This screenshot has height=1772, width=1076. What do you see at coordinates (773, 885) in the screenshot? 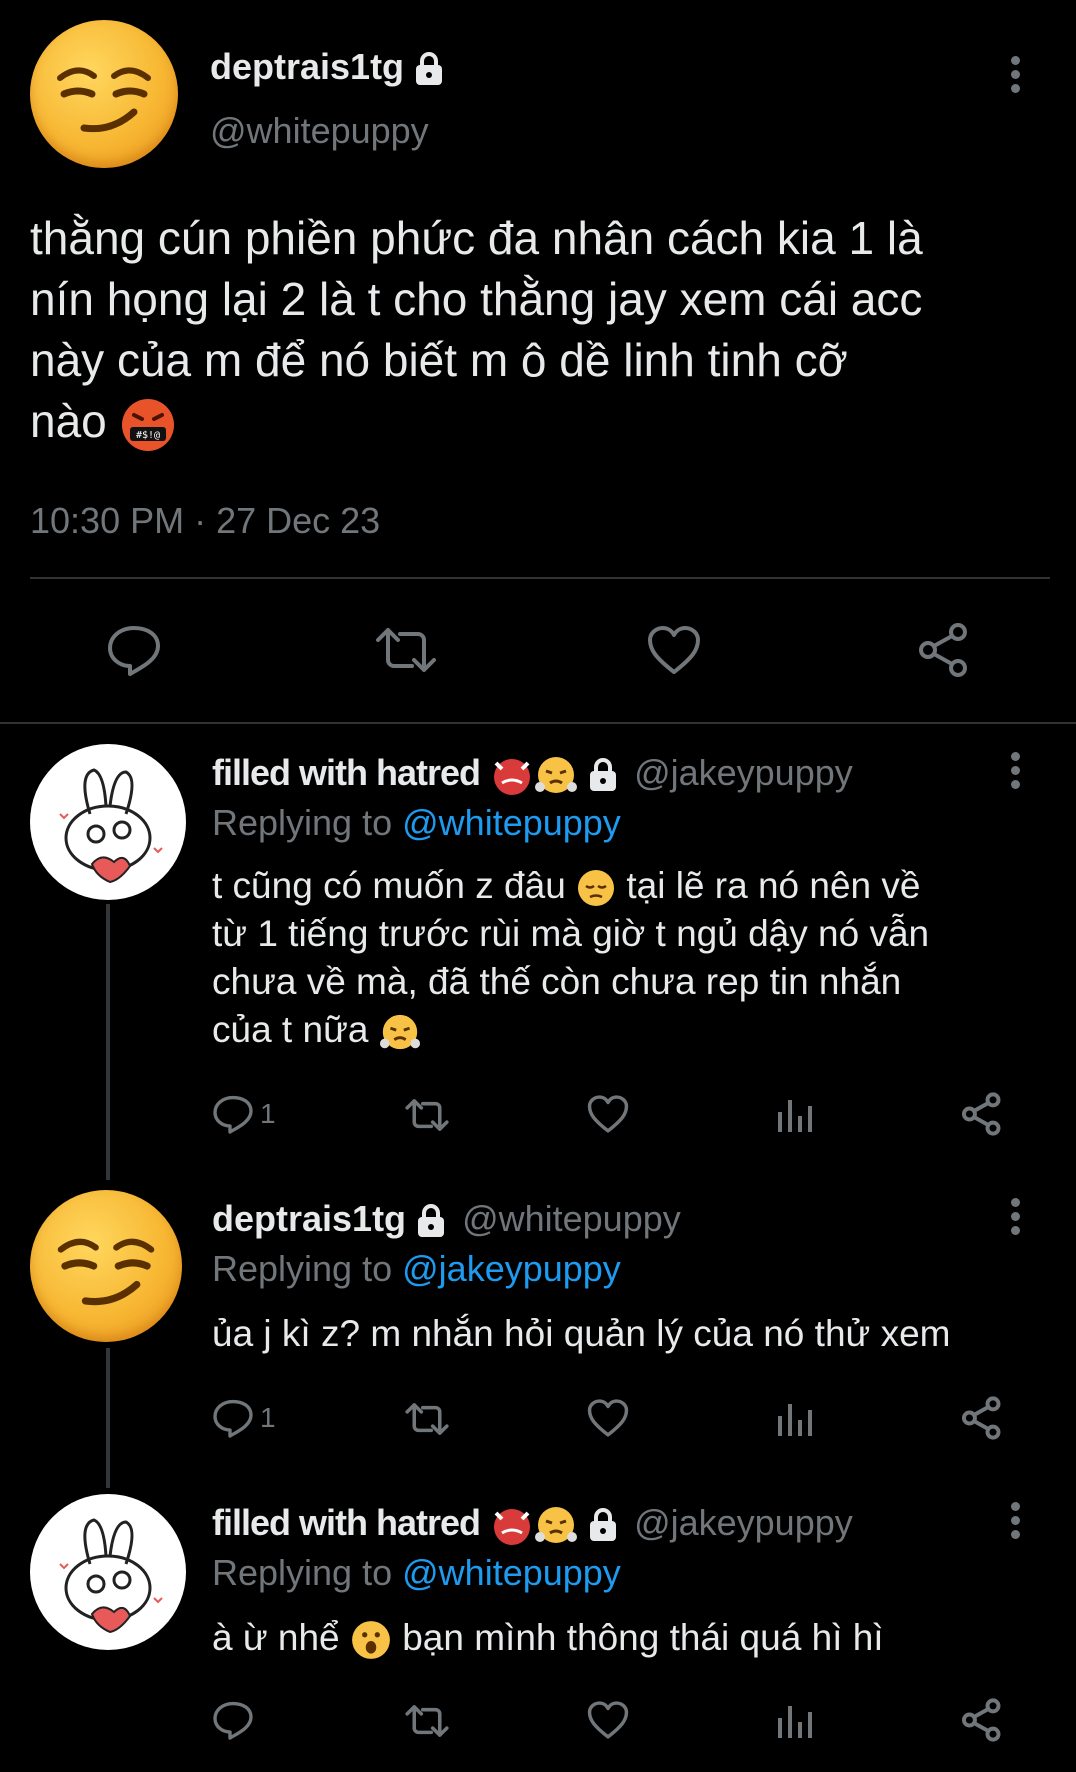
I see `reply-line-part: tại lẽ ra nó nên về` at bounding box center [773, 885].